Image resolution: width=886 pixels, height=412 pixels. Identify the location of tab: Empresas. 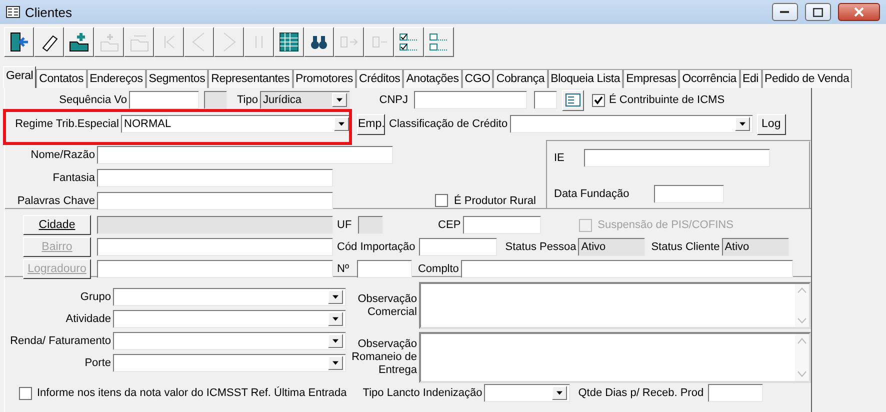
(651, 78).